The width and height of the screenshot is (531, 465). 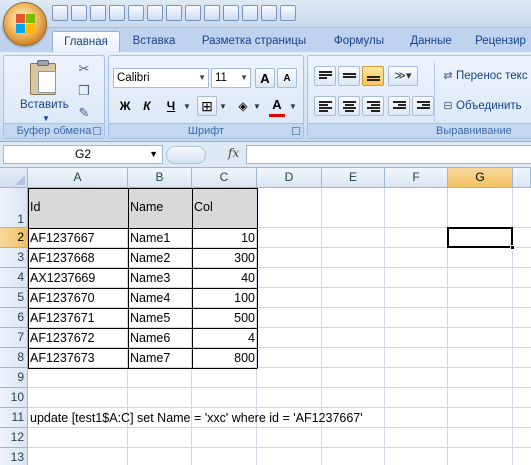 What do you see at coordinates (14, 438) in the screenshot?
I see `row-header-12: 12` at bounding box center [14, 438].